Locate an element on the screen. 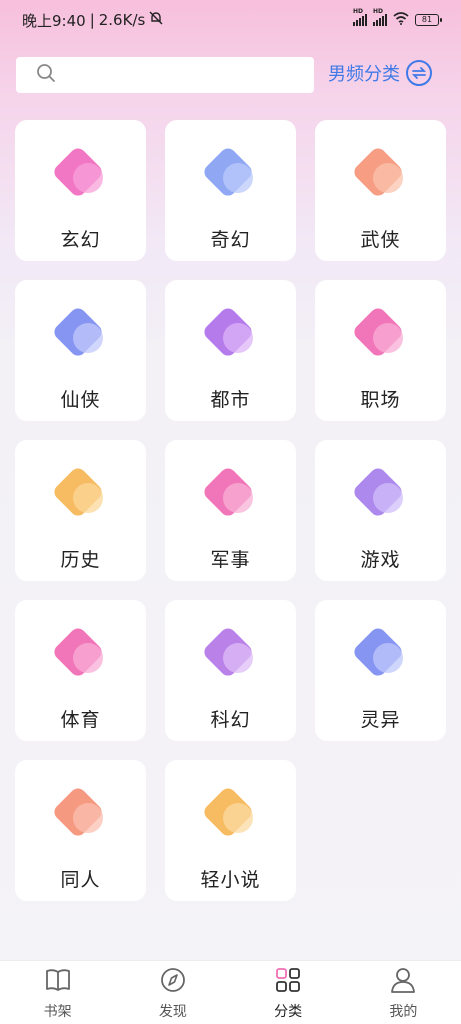  category-label: 都市 is located at coordinates (230, 400).